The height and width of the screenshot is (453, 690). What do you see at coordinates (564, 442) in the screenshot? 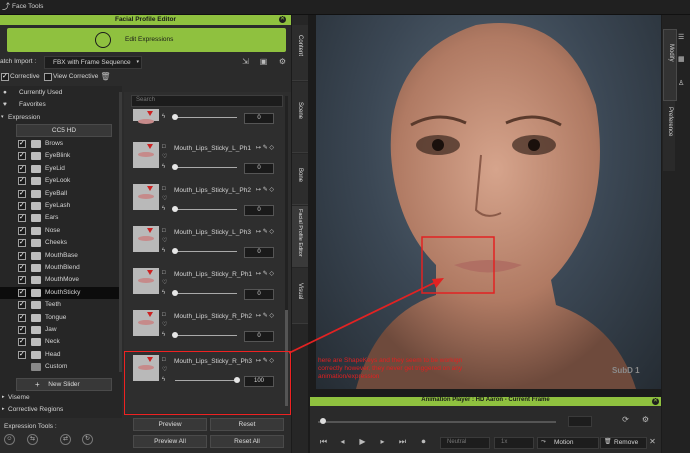
I see `motion-label: Motion` at bounding box center [564, 442].